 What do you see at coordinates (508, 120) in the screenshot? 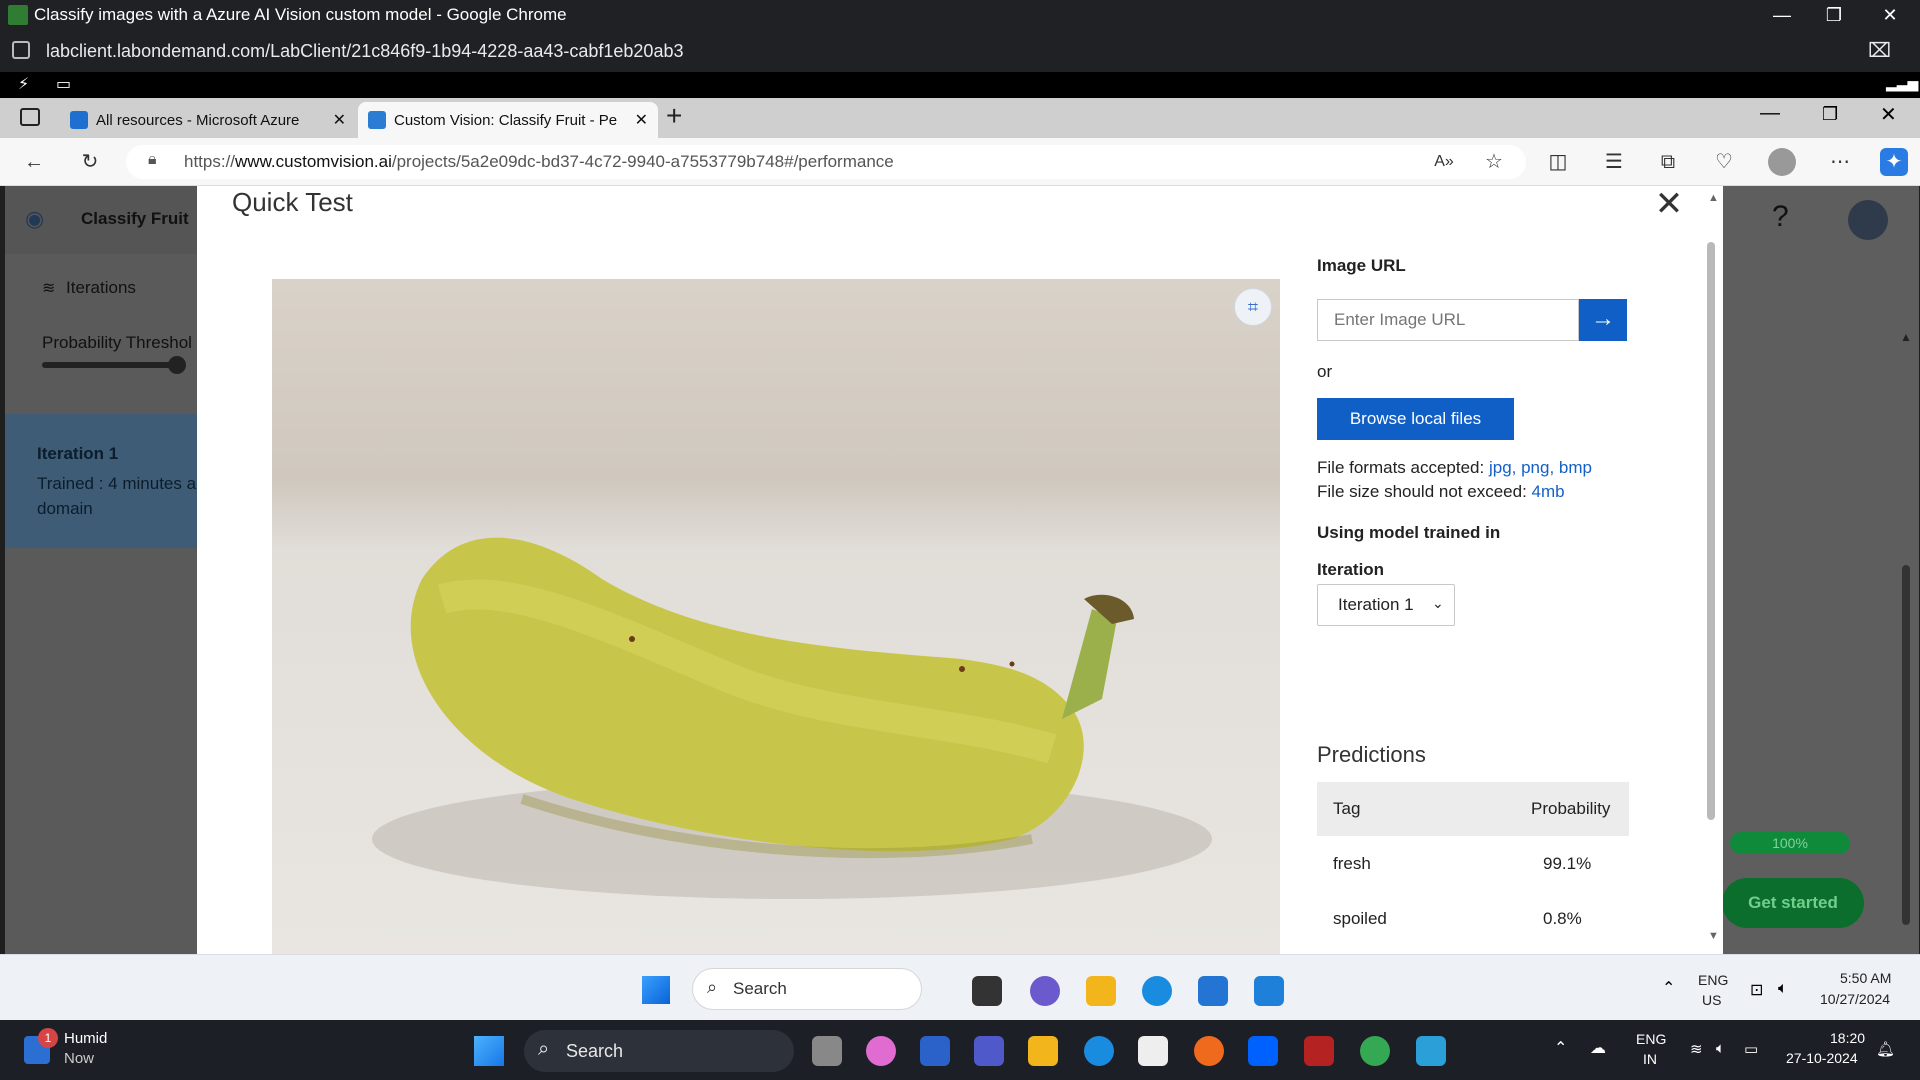
I see `tab-custom-vision: Custom Vision: Classify Fruit - Pe ✕` at bounding box center [508, 120].